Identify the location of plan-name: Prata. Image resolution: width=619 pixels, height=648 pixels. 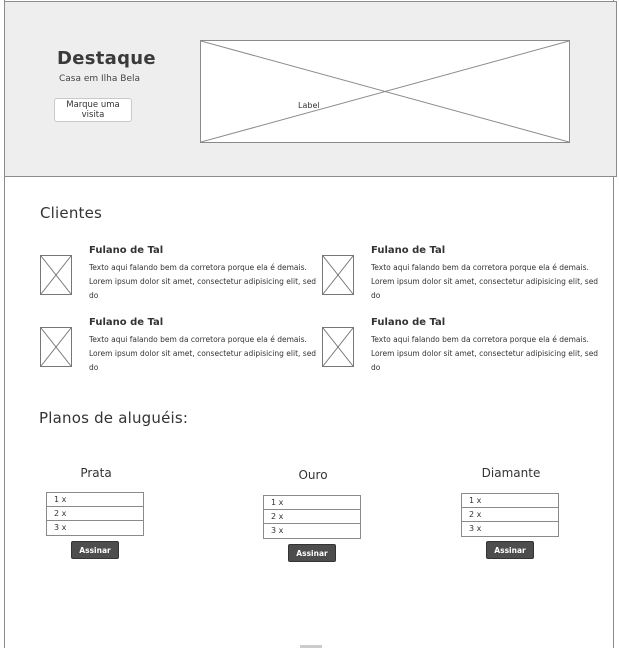
(96, 473).